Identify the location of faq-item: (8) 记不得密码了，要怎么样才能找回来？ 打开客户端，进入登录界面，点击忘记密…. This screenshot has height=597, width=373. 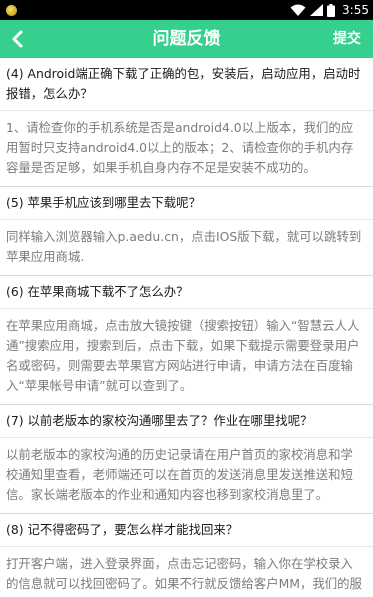
(186, 555).